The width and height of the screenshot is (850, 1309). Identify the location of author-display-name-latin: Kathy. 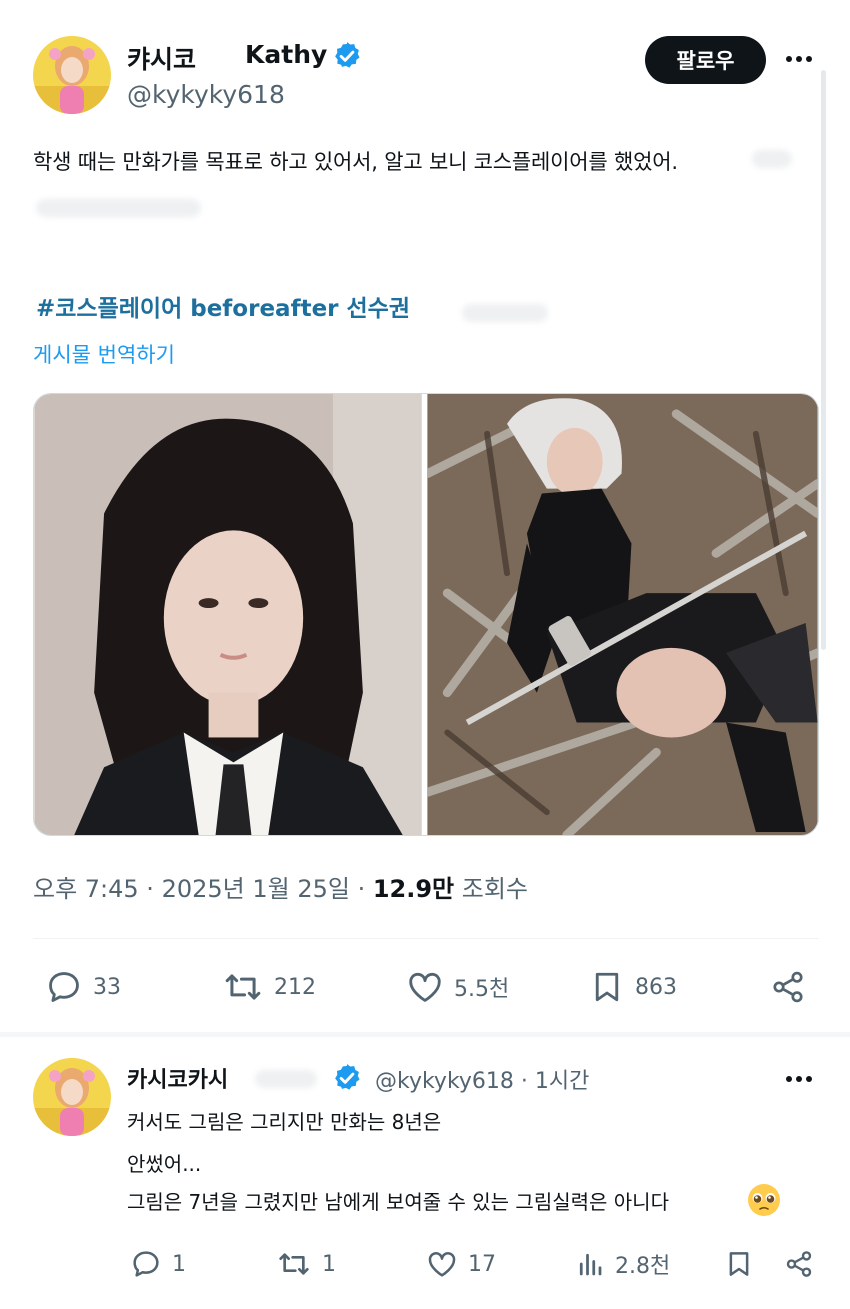
(286, 54).